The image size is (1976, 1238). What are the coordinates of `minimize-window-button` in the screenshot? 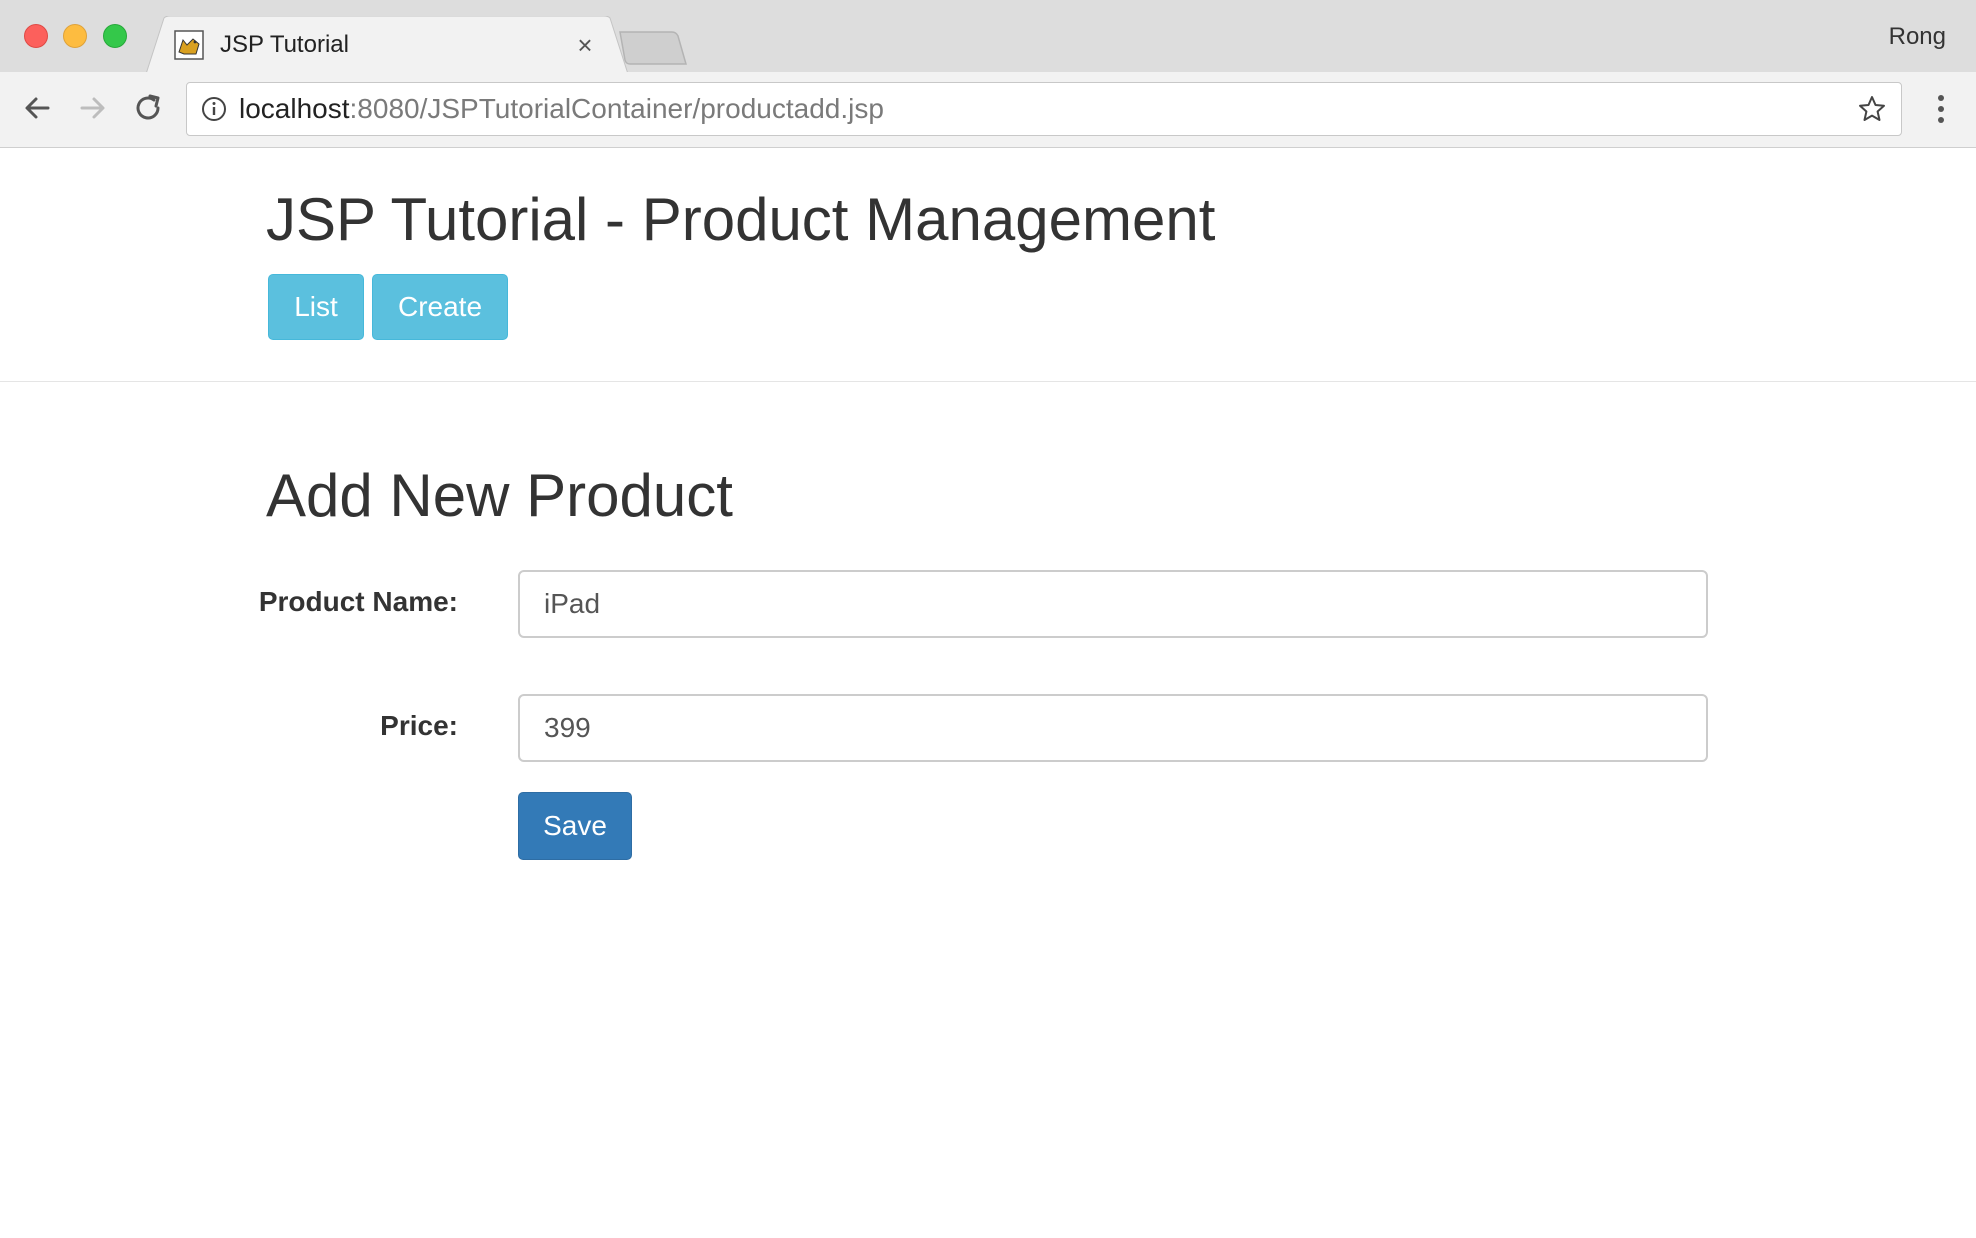 It's located at (75, 36).